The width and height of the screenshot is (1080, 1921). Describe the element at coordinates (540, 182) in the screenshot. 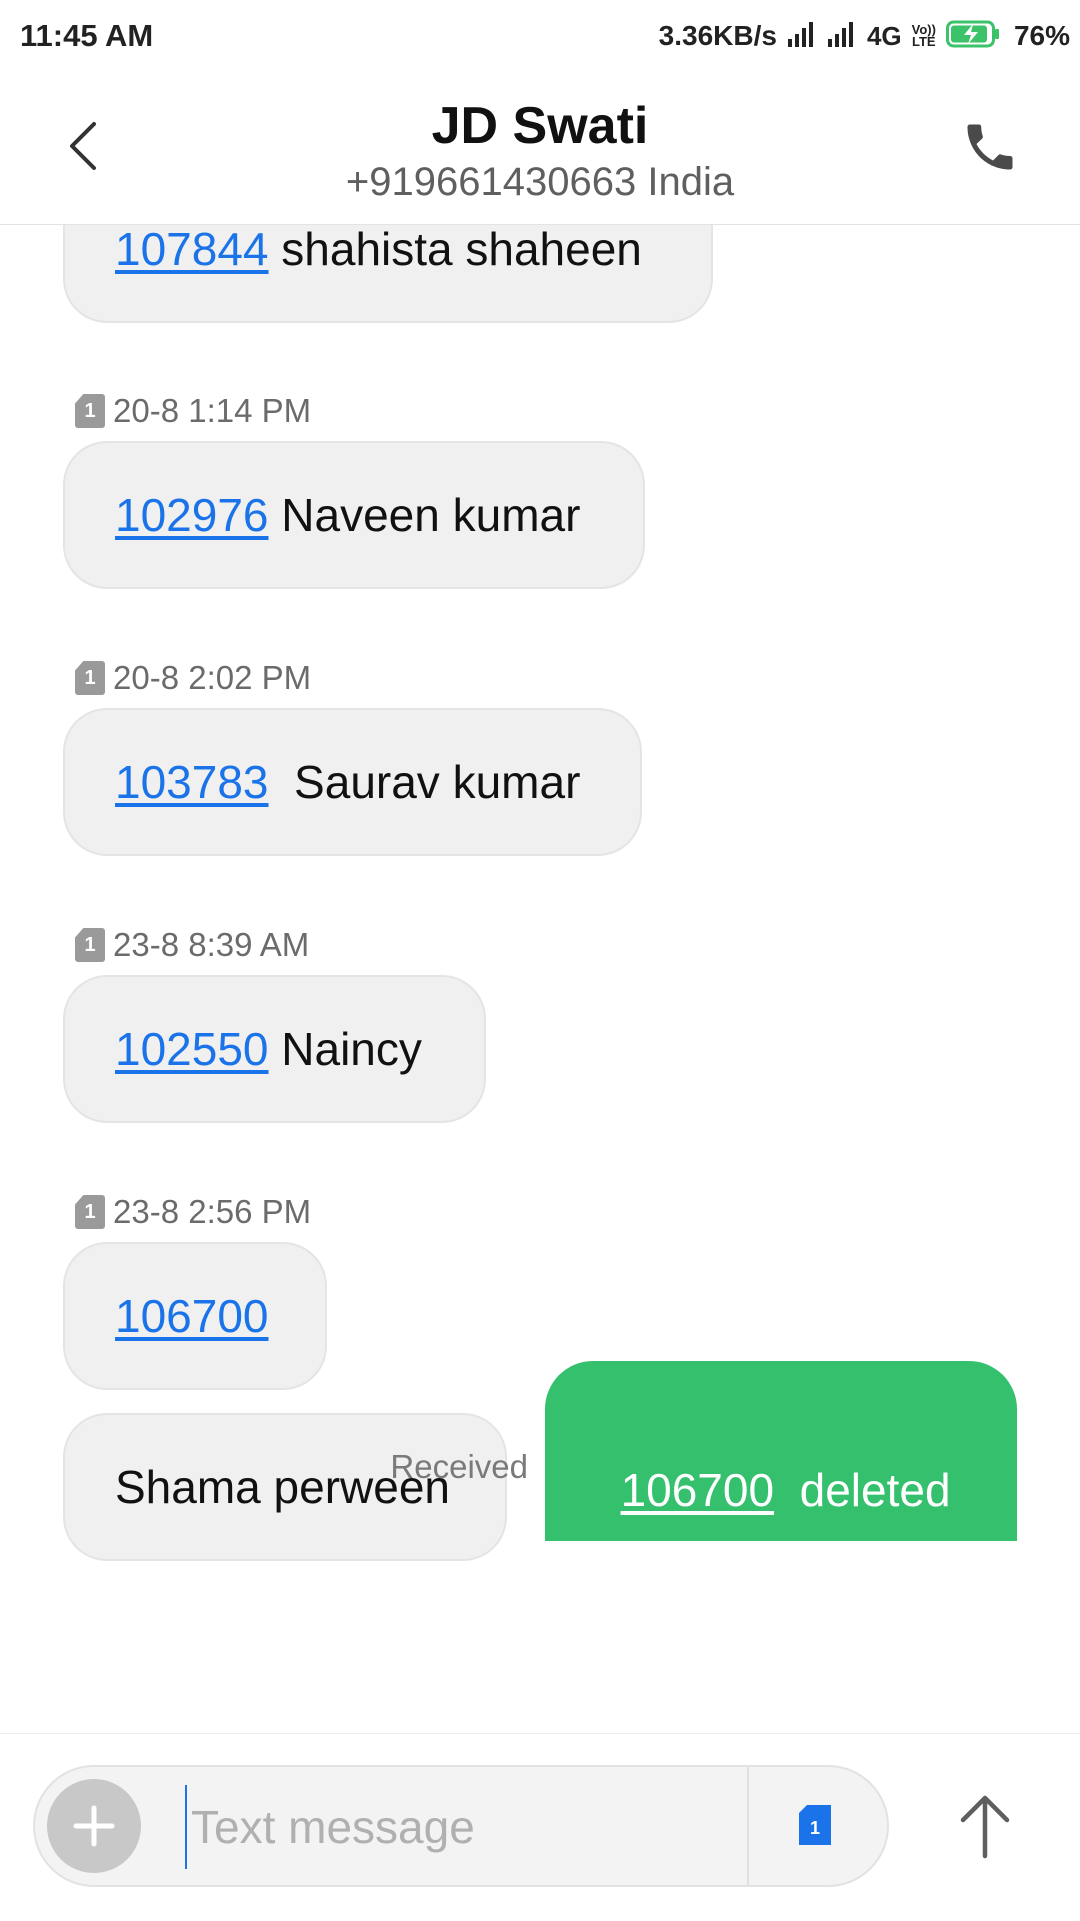

I see `contact-number: +919661430663 India` at that location.